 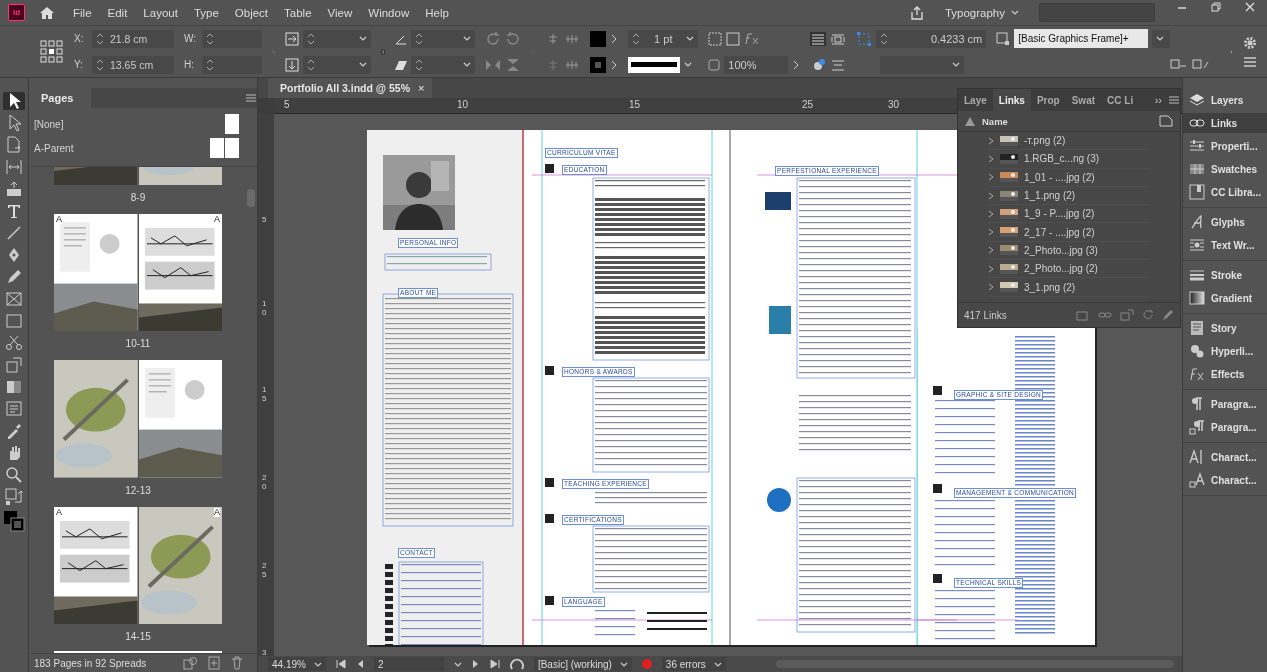 What do you see at coordinates (493, 38) in the screenshot?
I see `rotate-clockwise-icon` at bounding box center [493, 38].